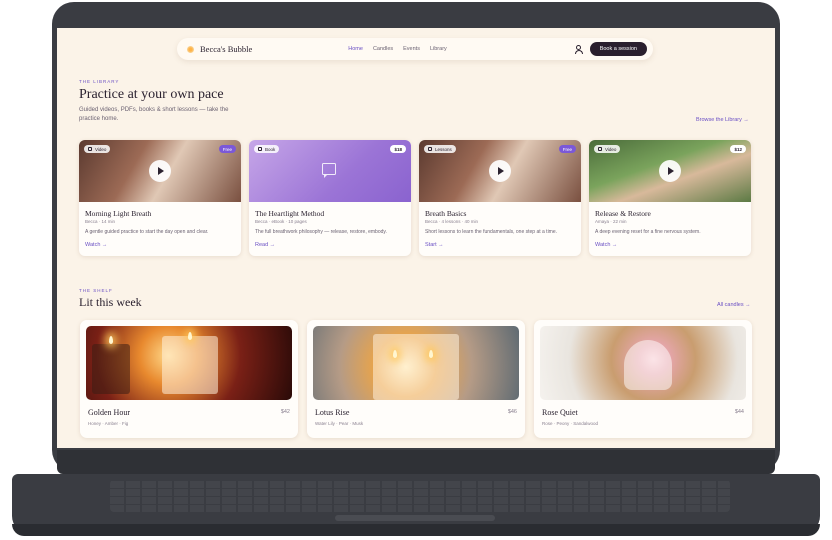 This screenshot has height=540, width=832. Describe the element at coordinates (429, 149) in the screenshot. I see `lessons-icon` at that location.